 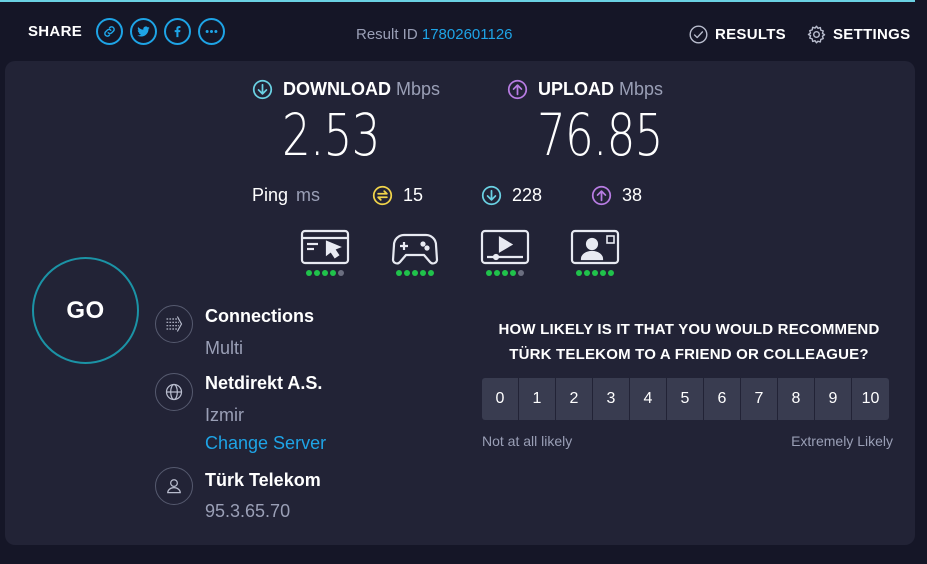 I want to click on nps-scale: 0 1 2 3 4 5 6 7 8 9 10, so click(x=685, y=399).